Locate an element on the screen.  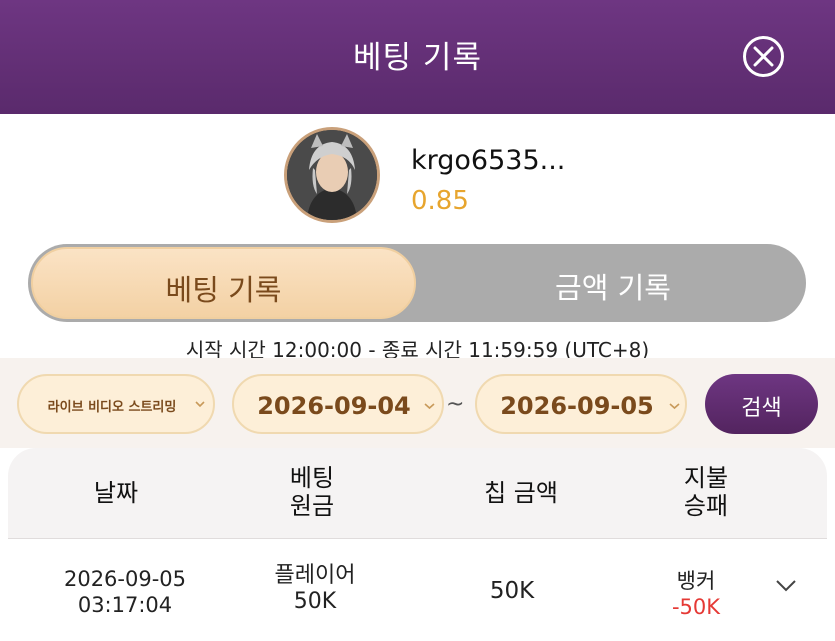
game-type-select: 라이브 비디오 스트리밍 is located at coordinates (116, 404).